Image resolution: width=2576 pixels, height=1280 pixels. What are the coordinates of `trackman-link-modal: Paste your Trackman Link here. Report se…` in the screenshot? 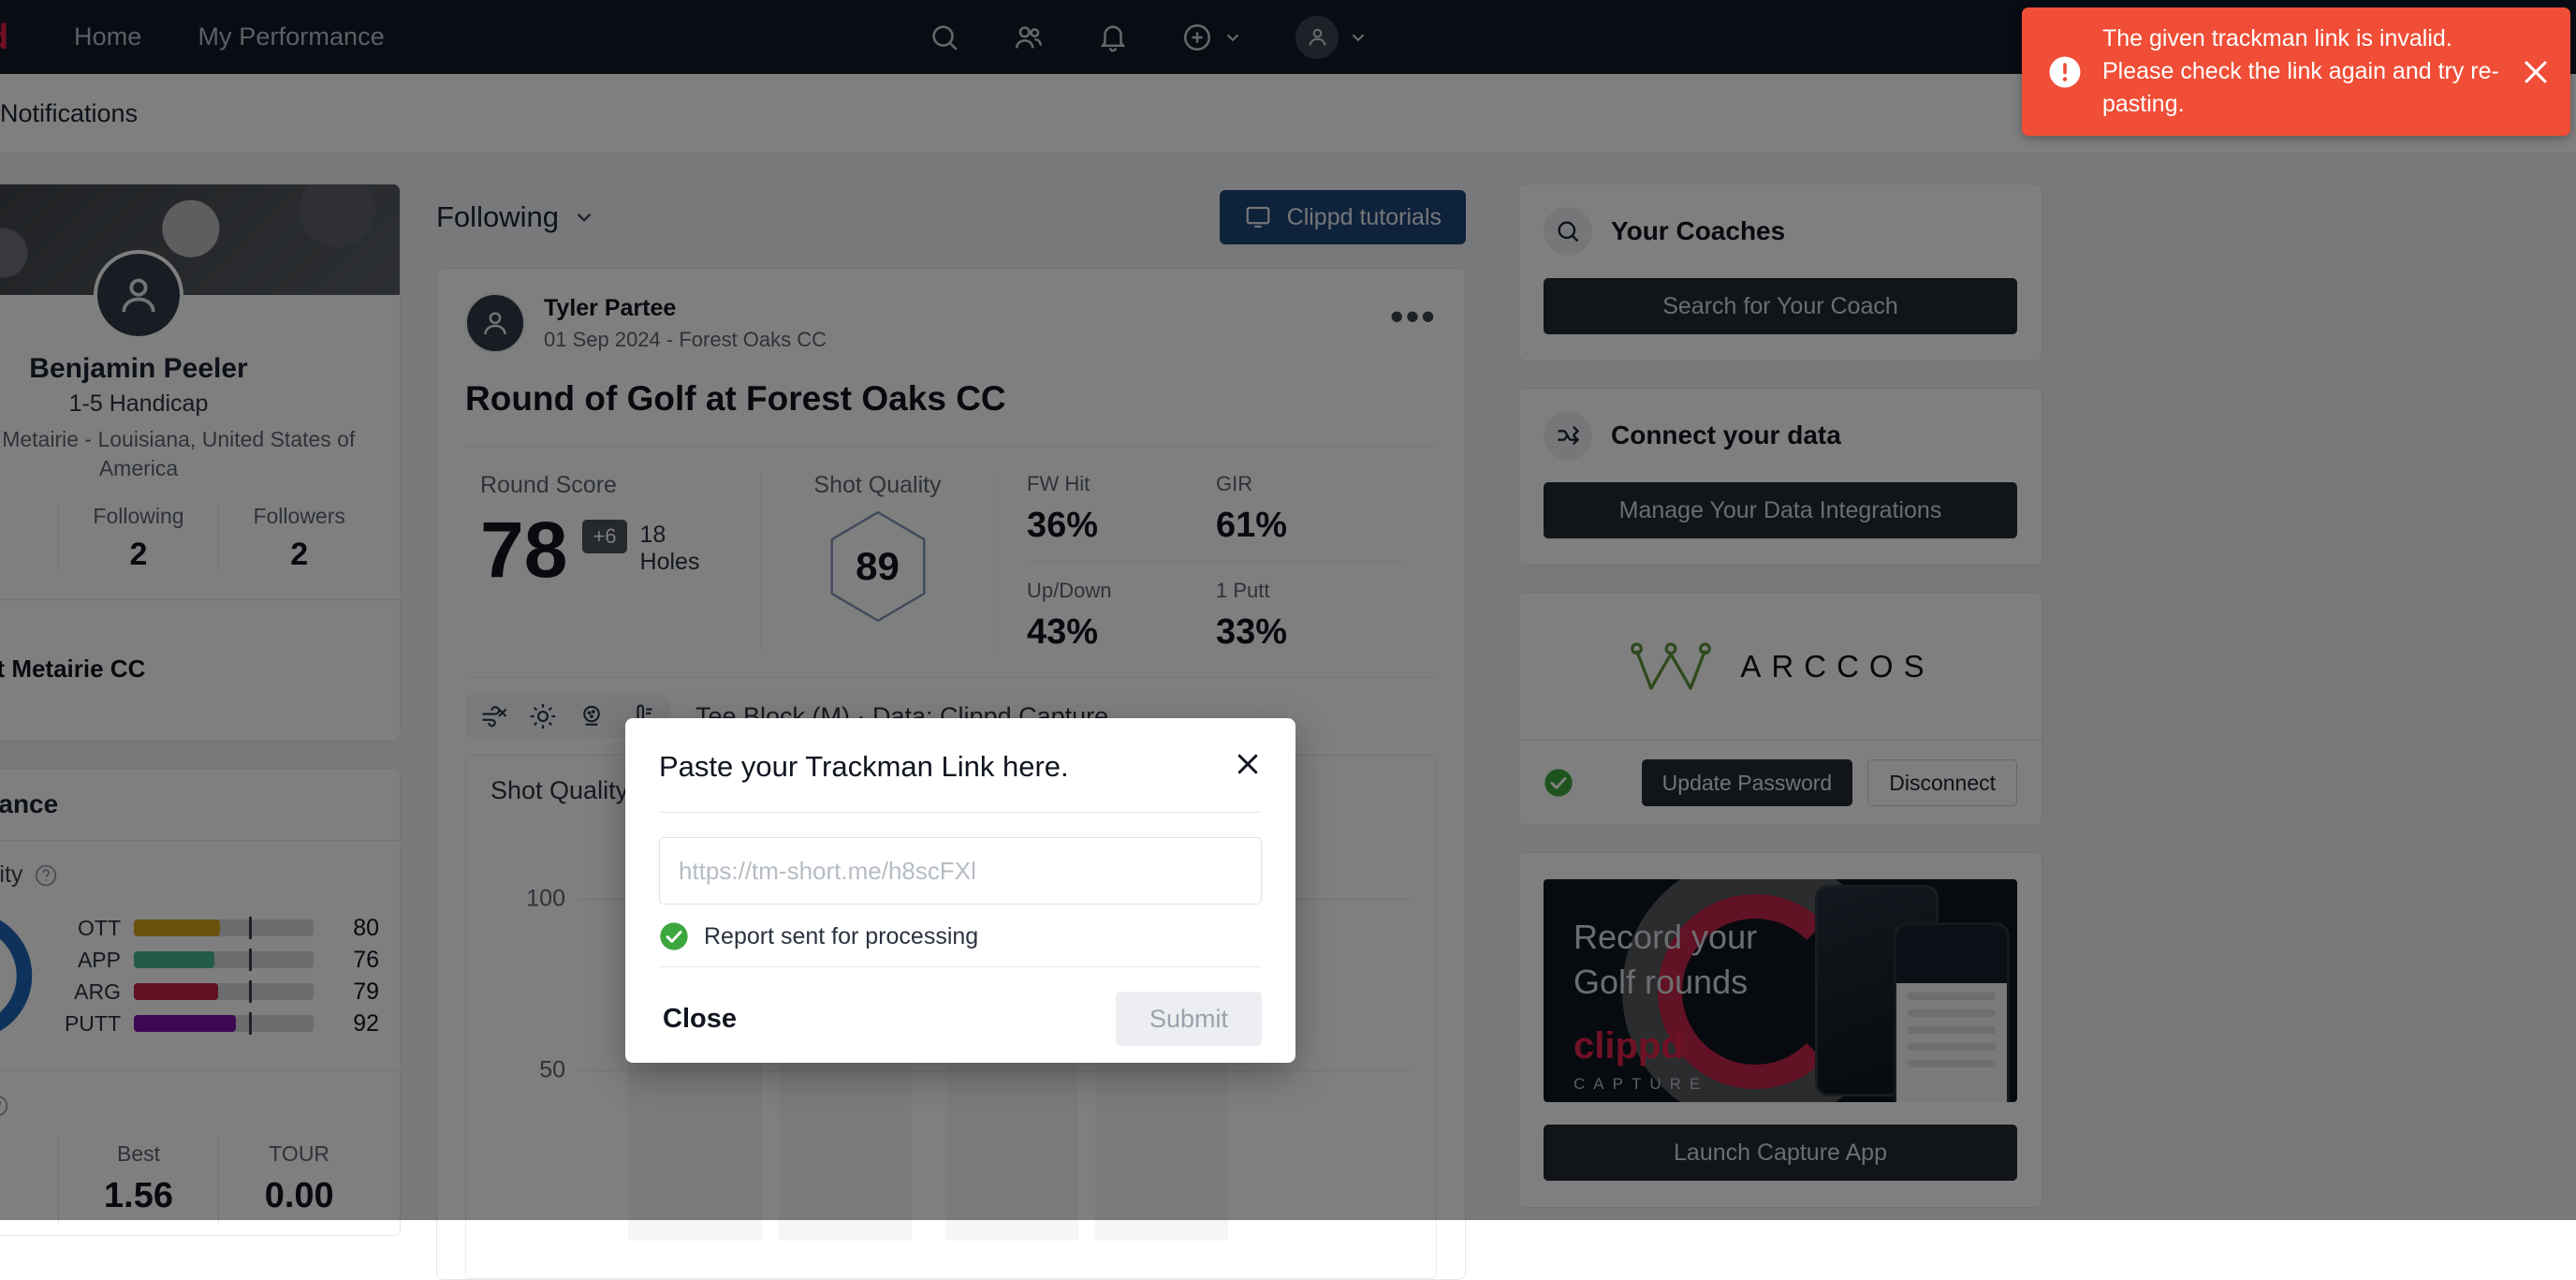 It's located at (960, 890).